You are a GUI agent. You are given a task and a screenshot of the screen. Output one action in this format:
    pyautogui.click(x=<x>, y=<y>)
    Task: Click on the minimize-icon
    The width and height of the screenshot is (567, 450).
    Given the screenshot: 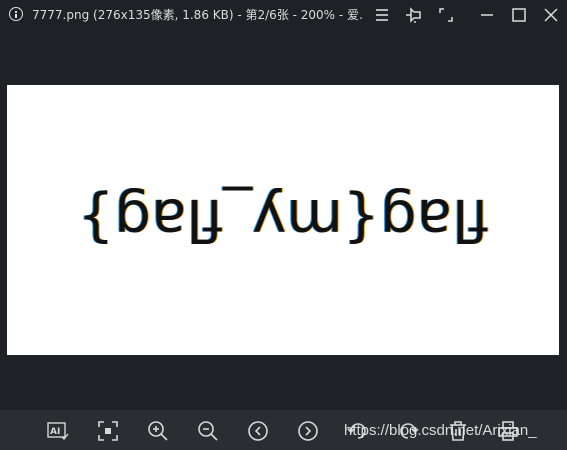 What is the action you would take?
    pyautogui.click(x=487, y=15)
    